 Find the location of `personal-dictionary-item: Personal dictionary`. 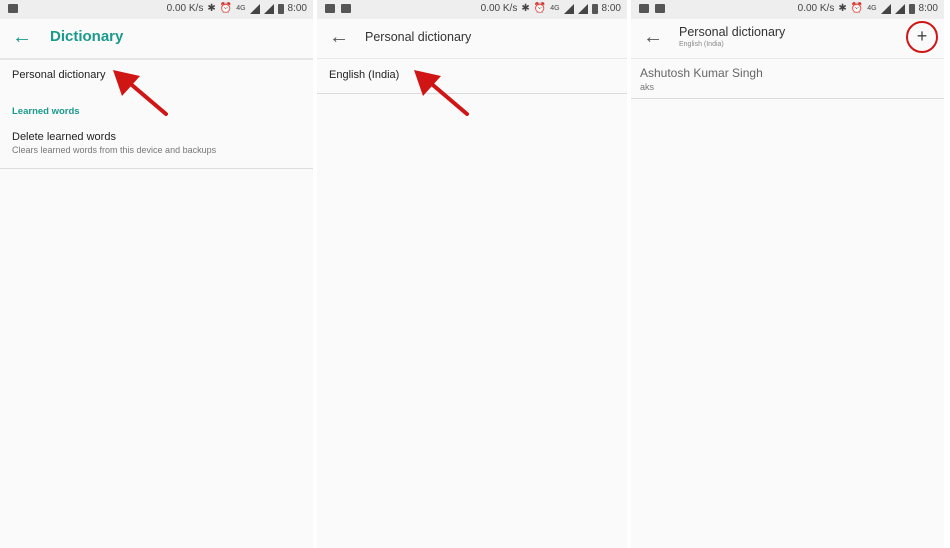

personal-dictionary-item: Personal dictionary is located at coordinates (156, 75).